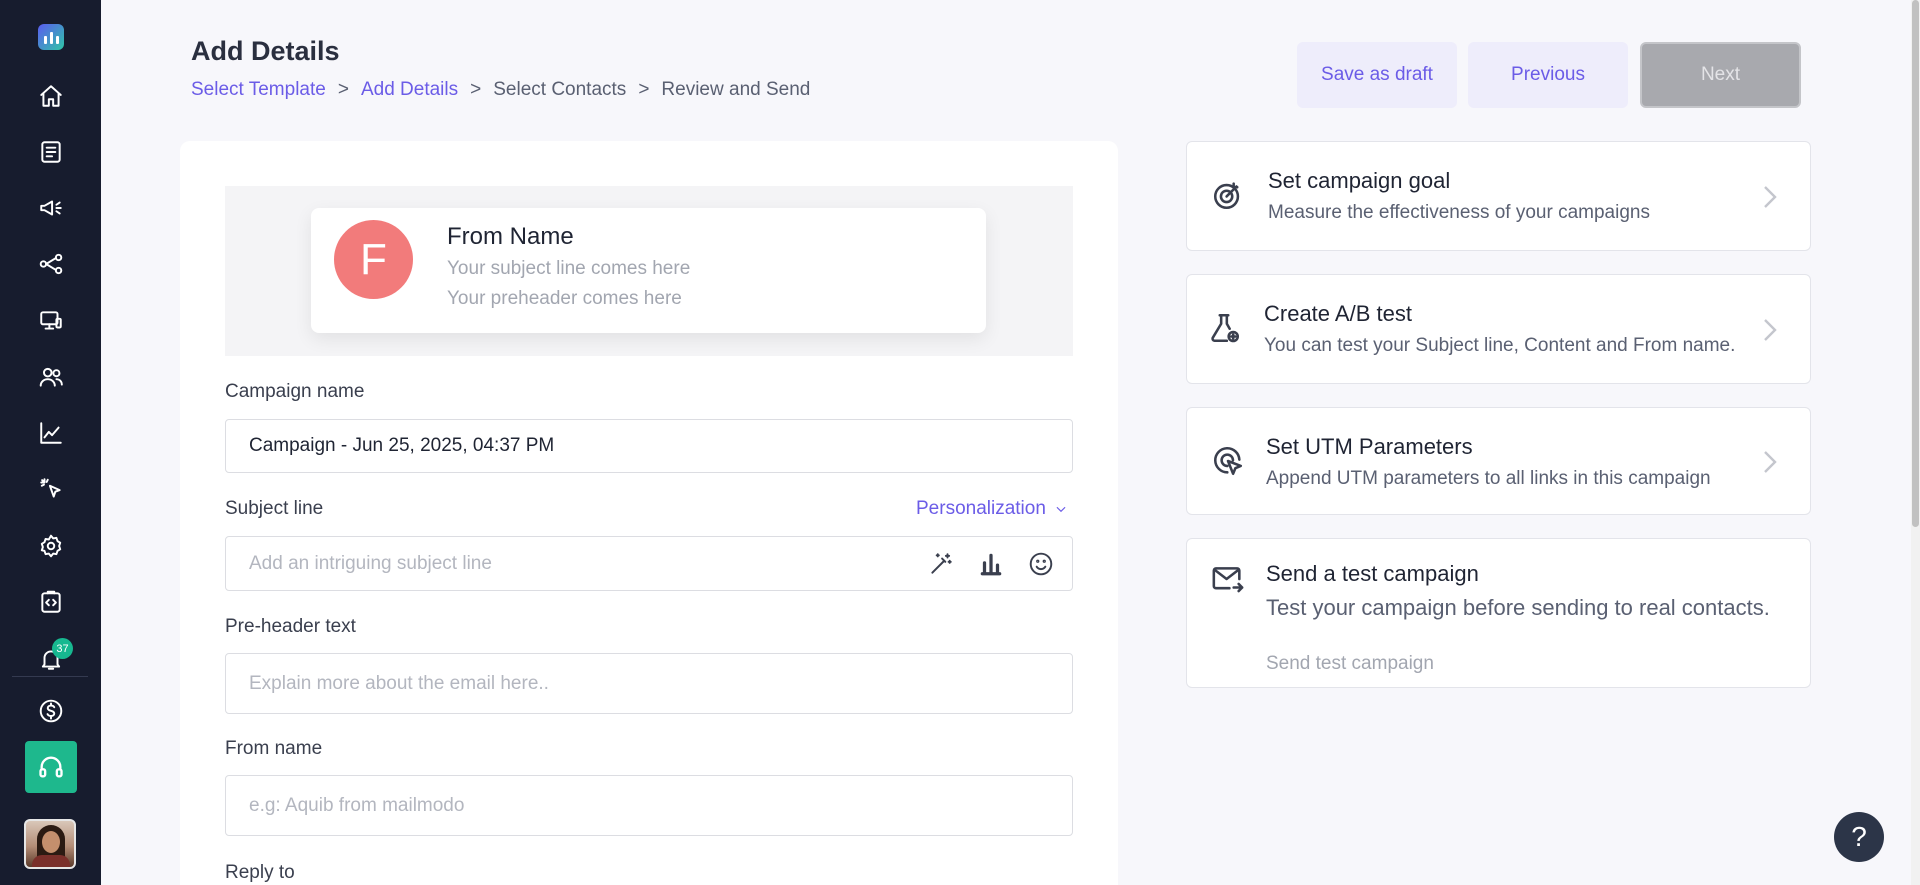 This screenshot has width=1920, height=885. Describe the element at coordinates (51, 264) in the screenshot. I see `journey-icon` at that location.